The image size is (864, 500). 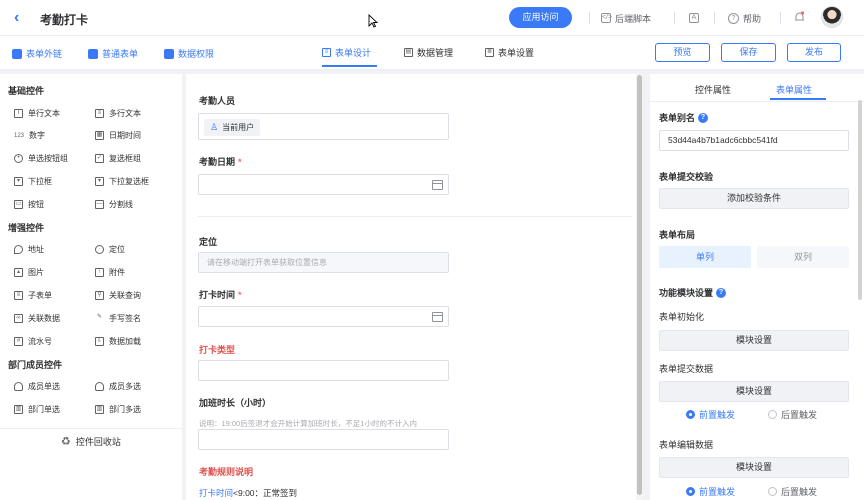 I want to click on control-locate: · 定位, so click(x=110, y=249).